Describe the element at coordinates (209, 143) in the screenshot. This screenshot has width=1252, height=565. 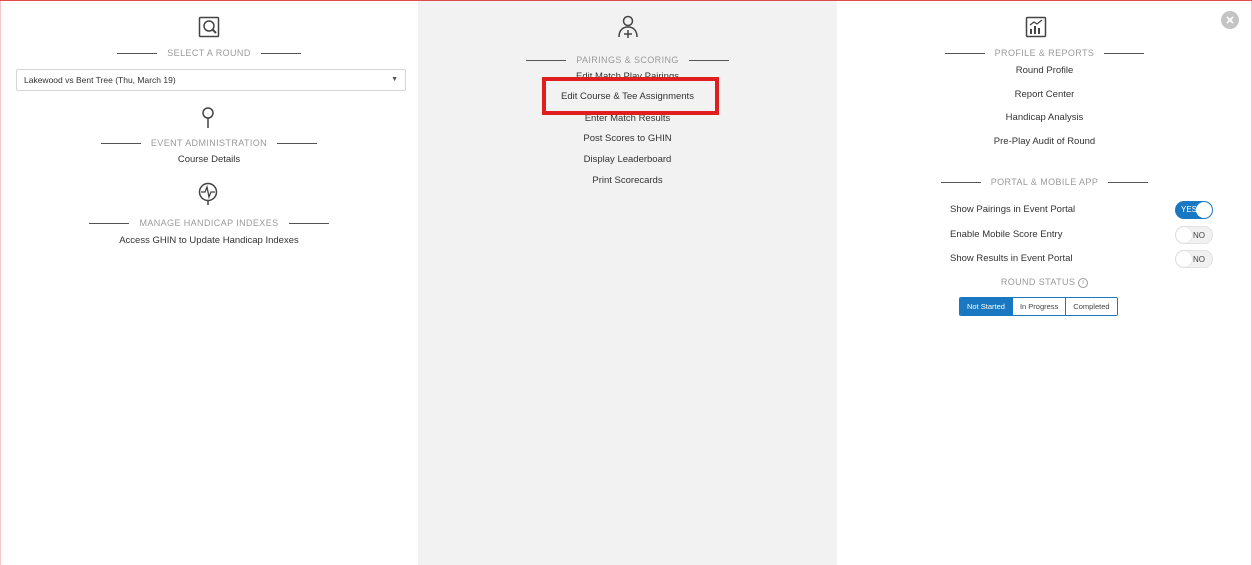
I see `event-admin-heading: EVENT ADMINISTRATION` at that location.